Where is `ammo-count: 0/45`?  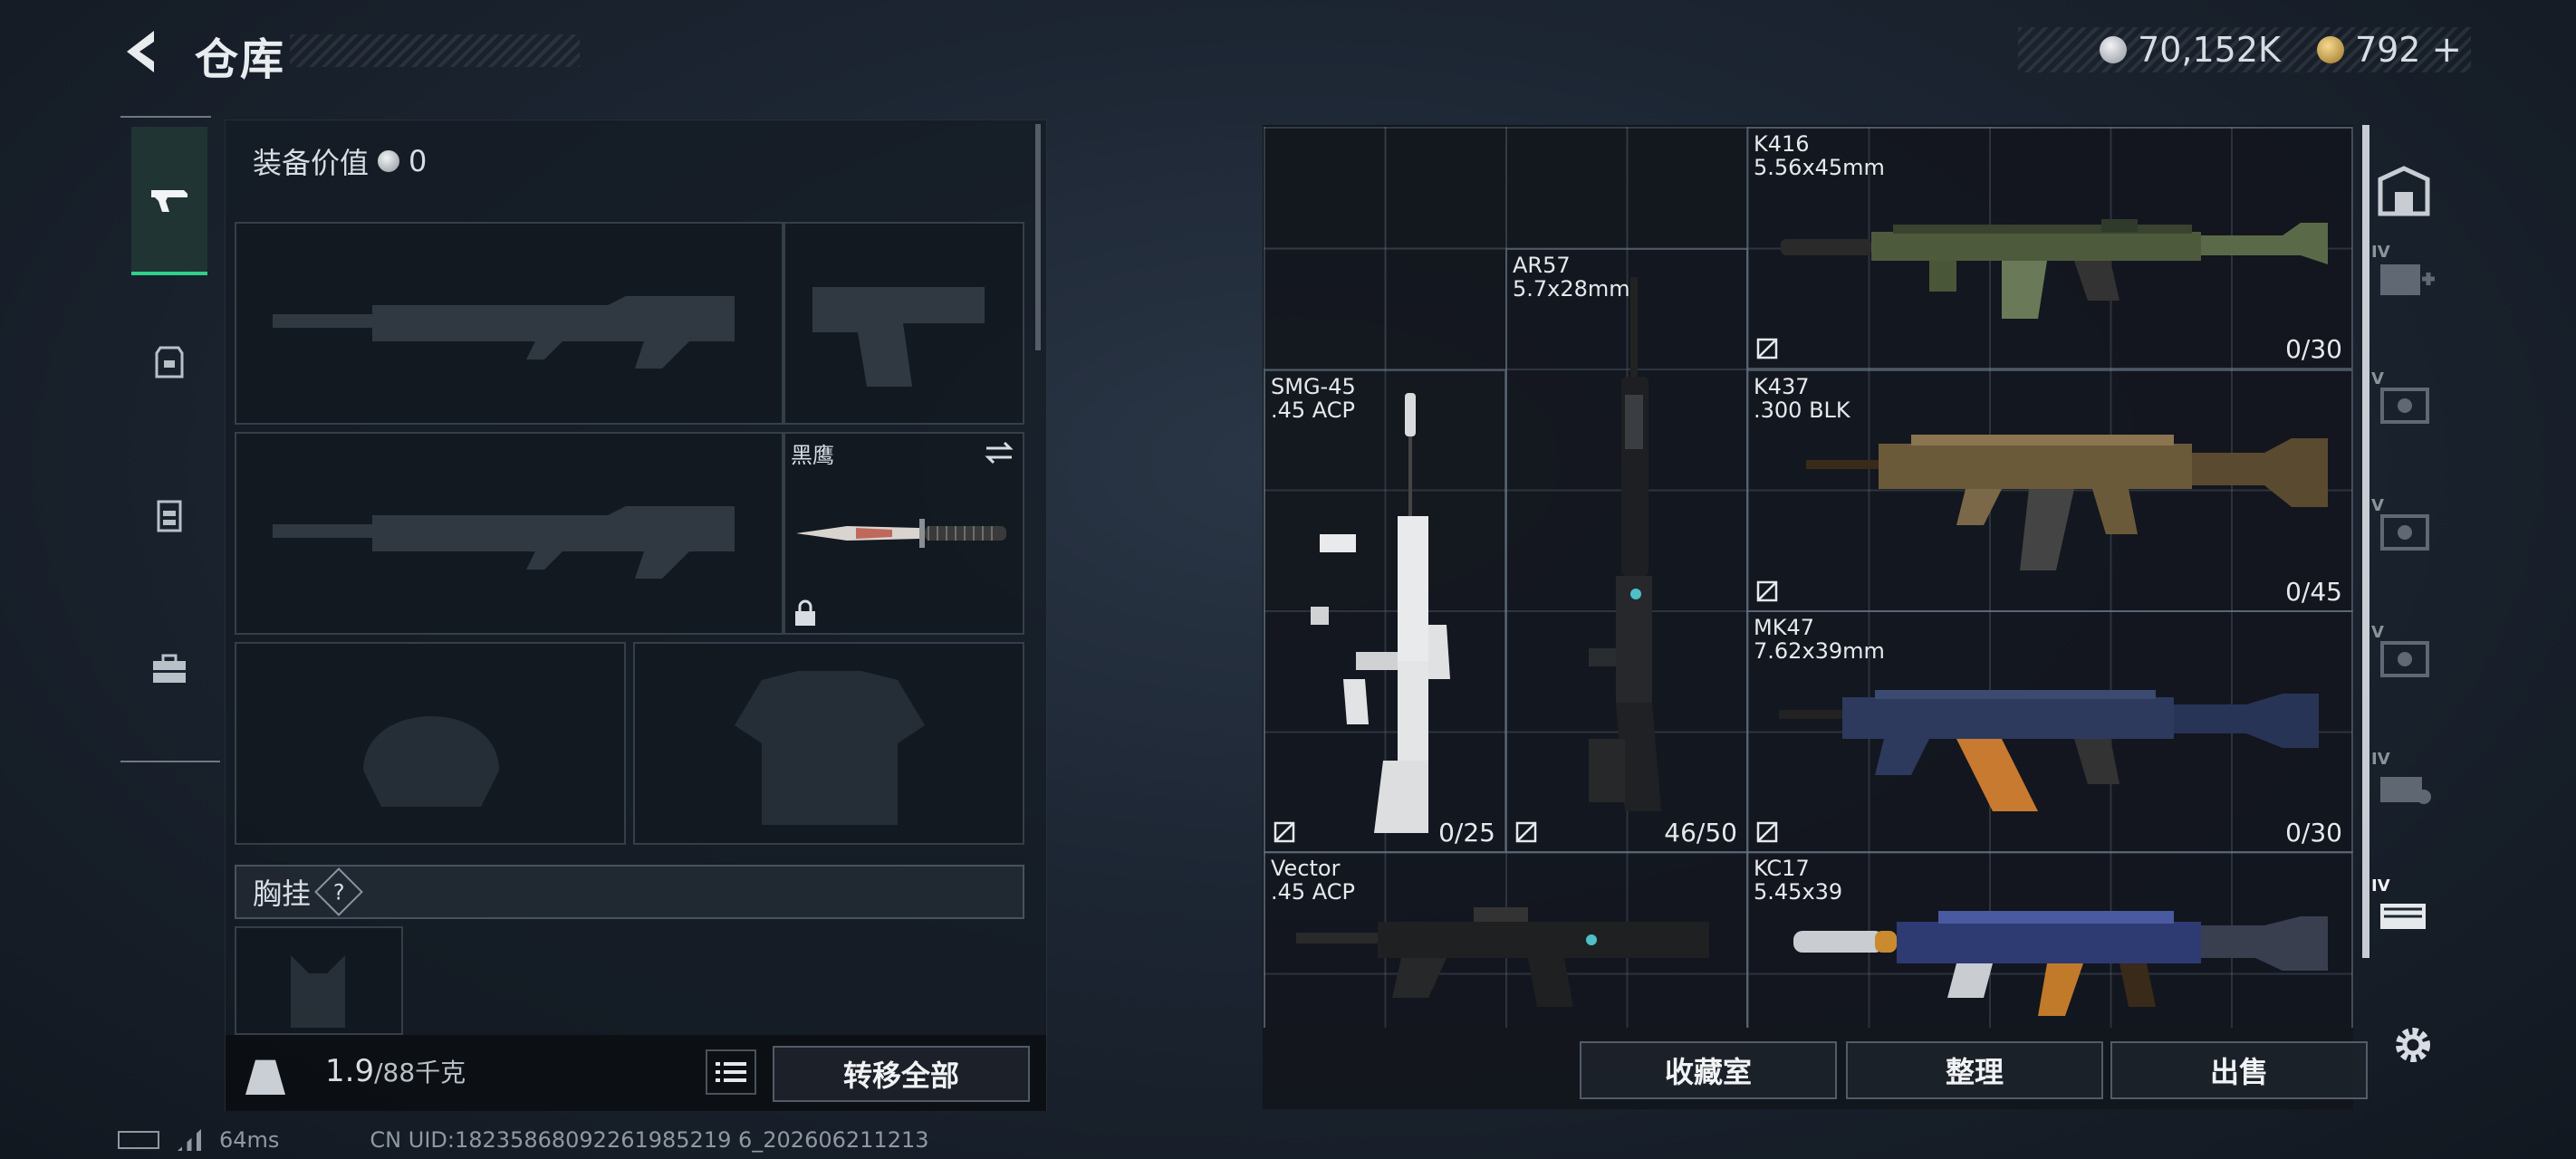 ammo-count: 0/45 is located at coordinates (2313, 592).